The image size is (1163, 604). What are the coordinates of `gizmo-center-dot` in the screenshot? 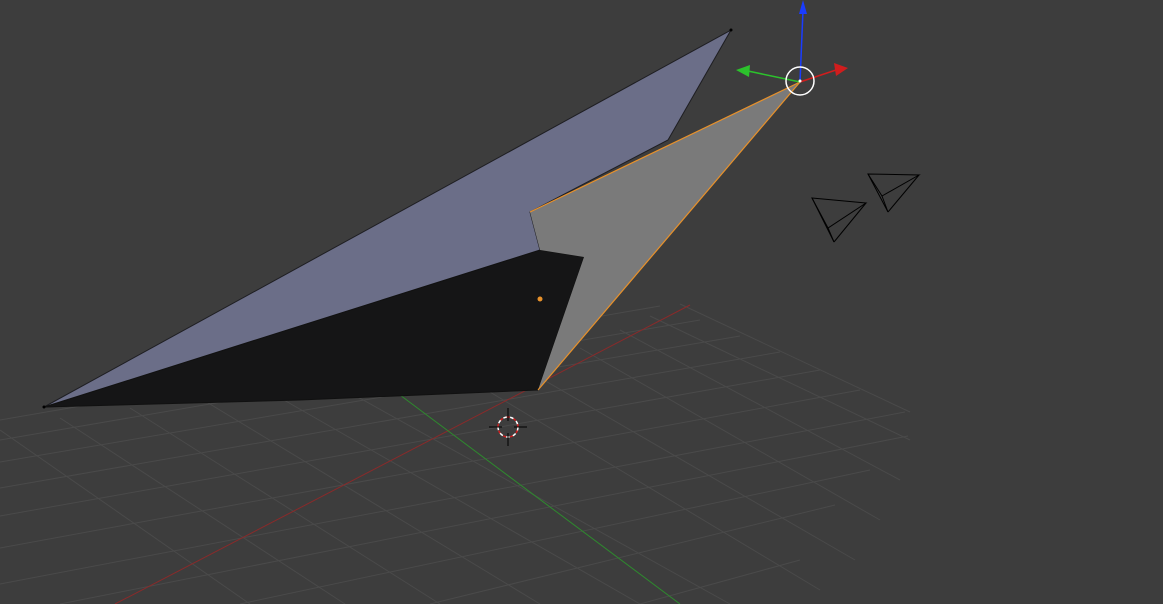 It's located at (800, 81).